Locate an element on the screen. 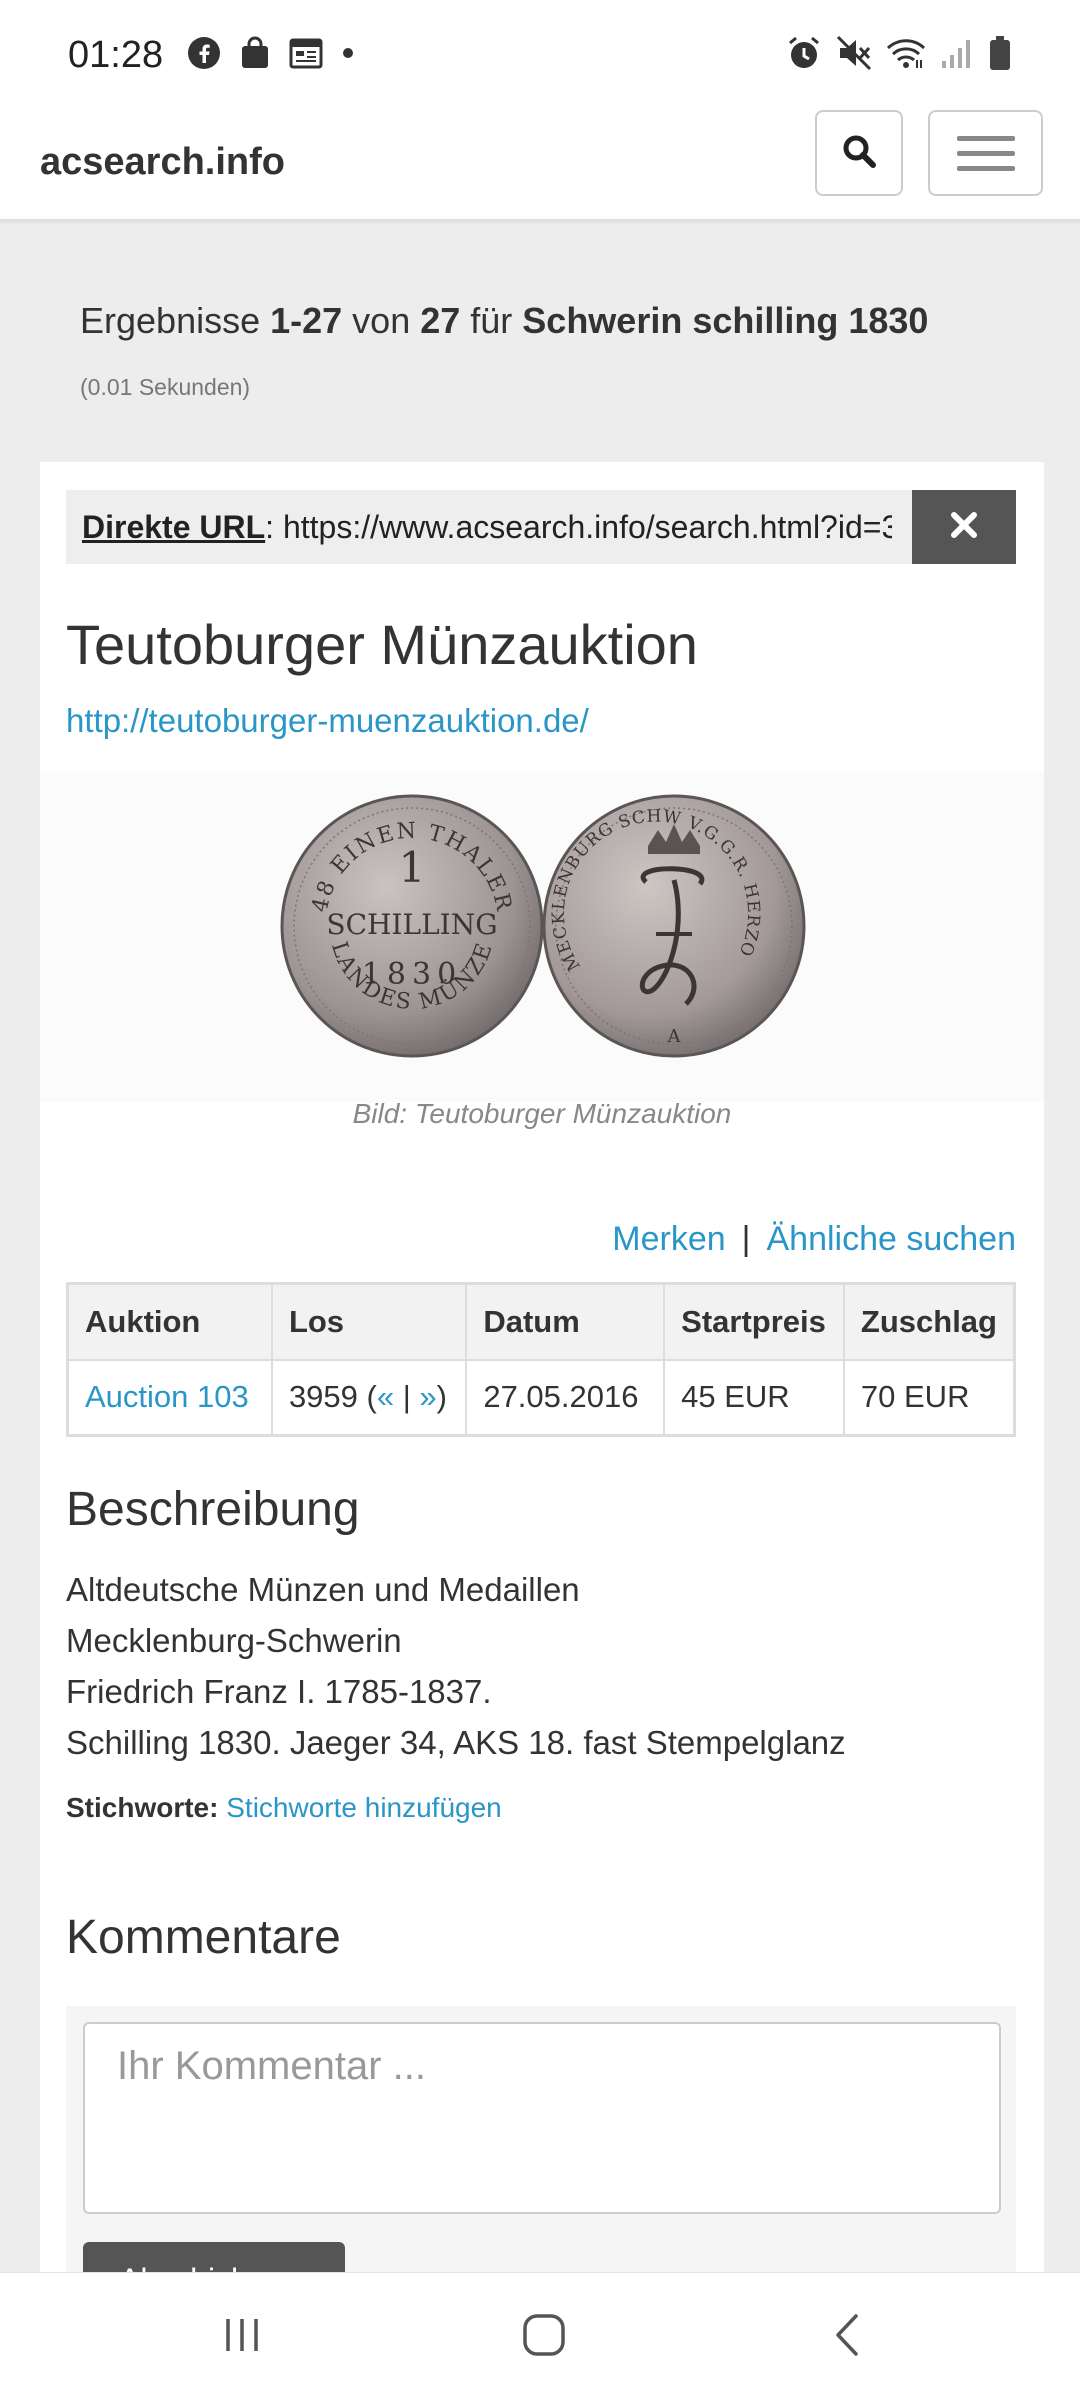  svg-text: 1 is located at coordinates (412, 867).